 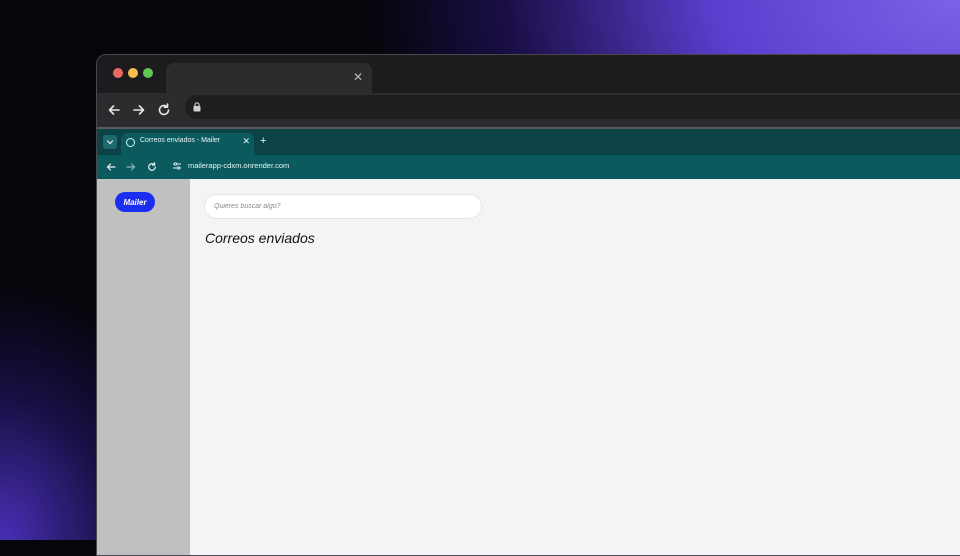 I want to click on maximize-window-button, so click(x=148, y=73).